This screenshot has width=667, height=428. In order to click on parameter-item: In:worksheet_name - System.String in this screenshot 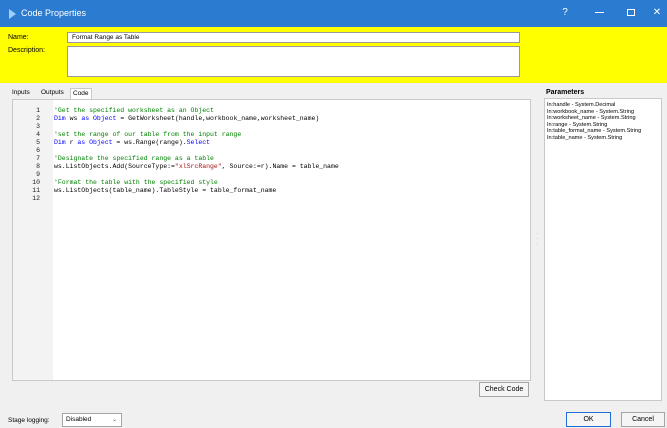, I will do `click(591, 118)`.